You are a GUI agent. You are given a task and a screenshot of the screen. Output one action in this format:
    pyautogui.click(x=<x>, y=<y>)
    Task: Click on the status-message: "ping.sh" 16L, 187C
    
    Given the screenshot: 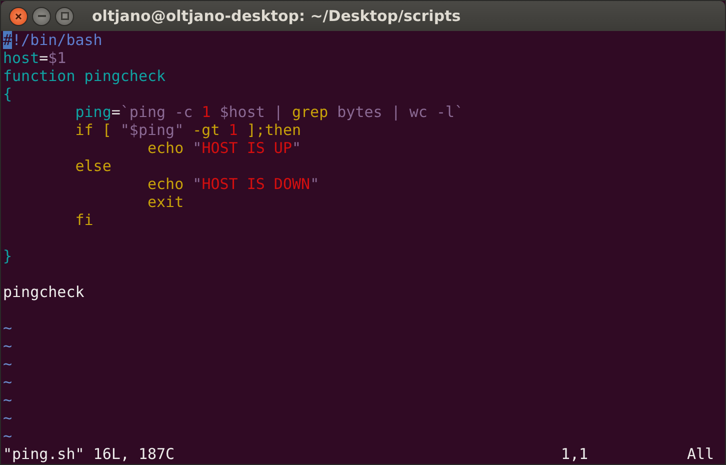 What is the action you would take?
    pyautogui.click(x=89, y=454)
    